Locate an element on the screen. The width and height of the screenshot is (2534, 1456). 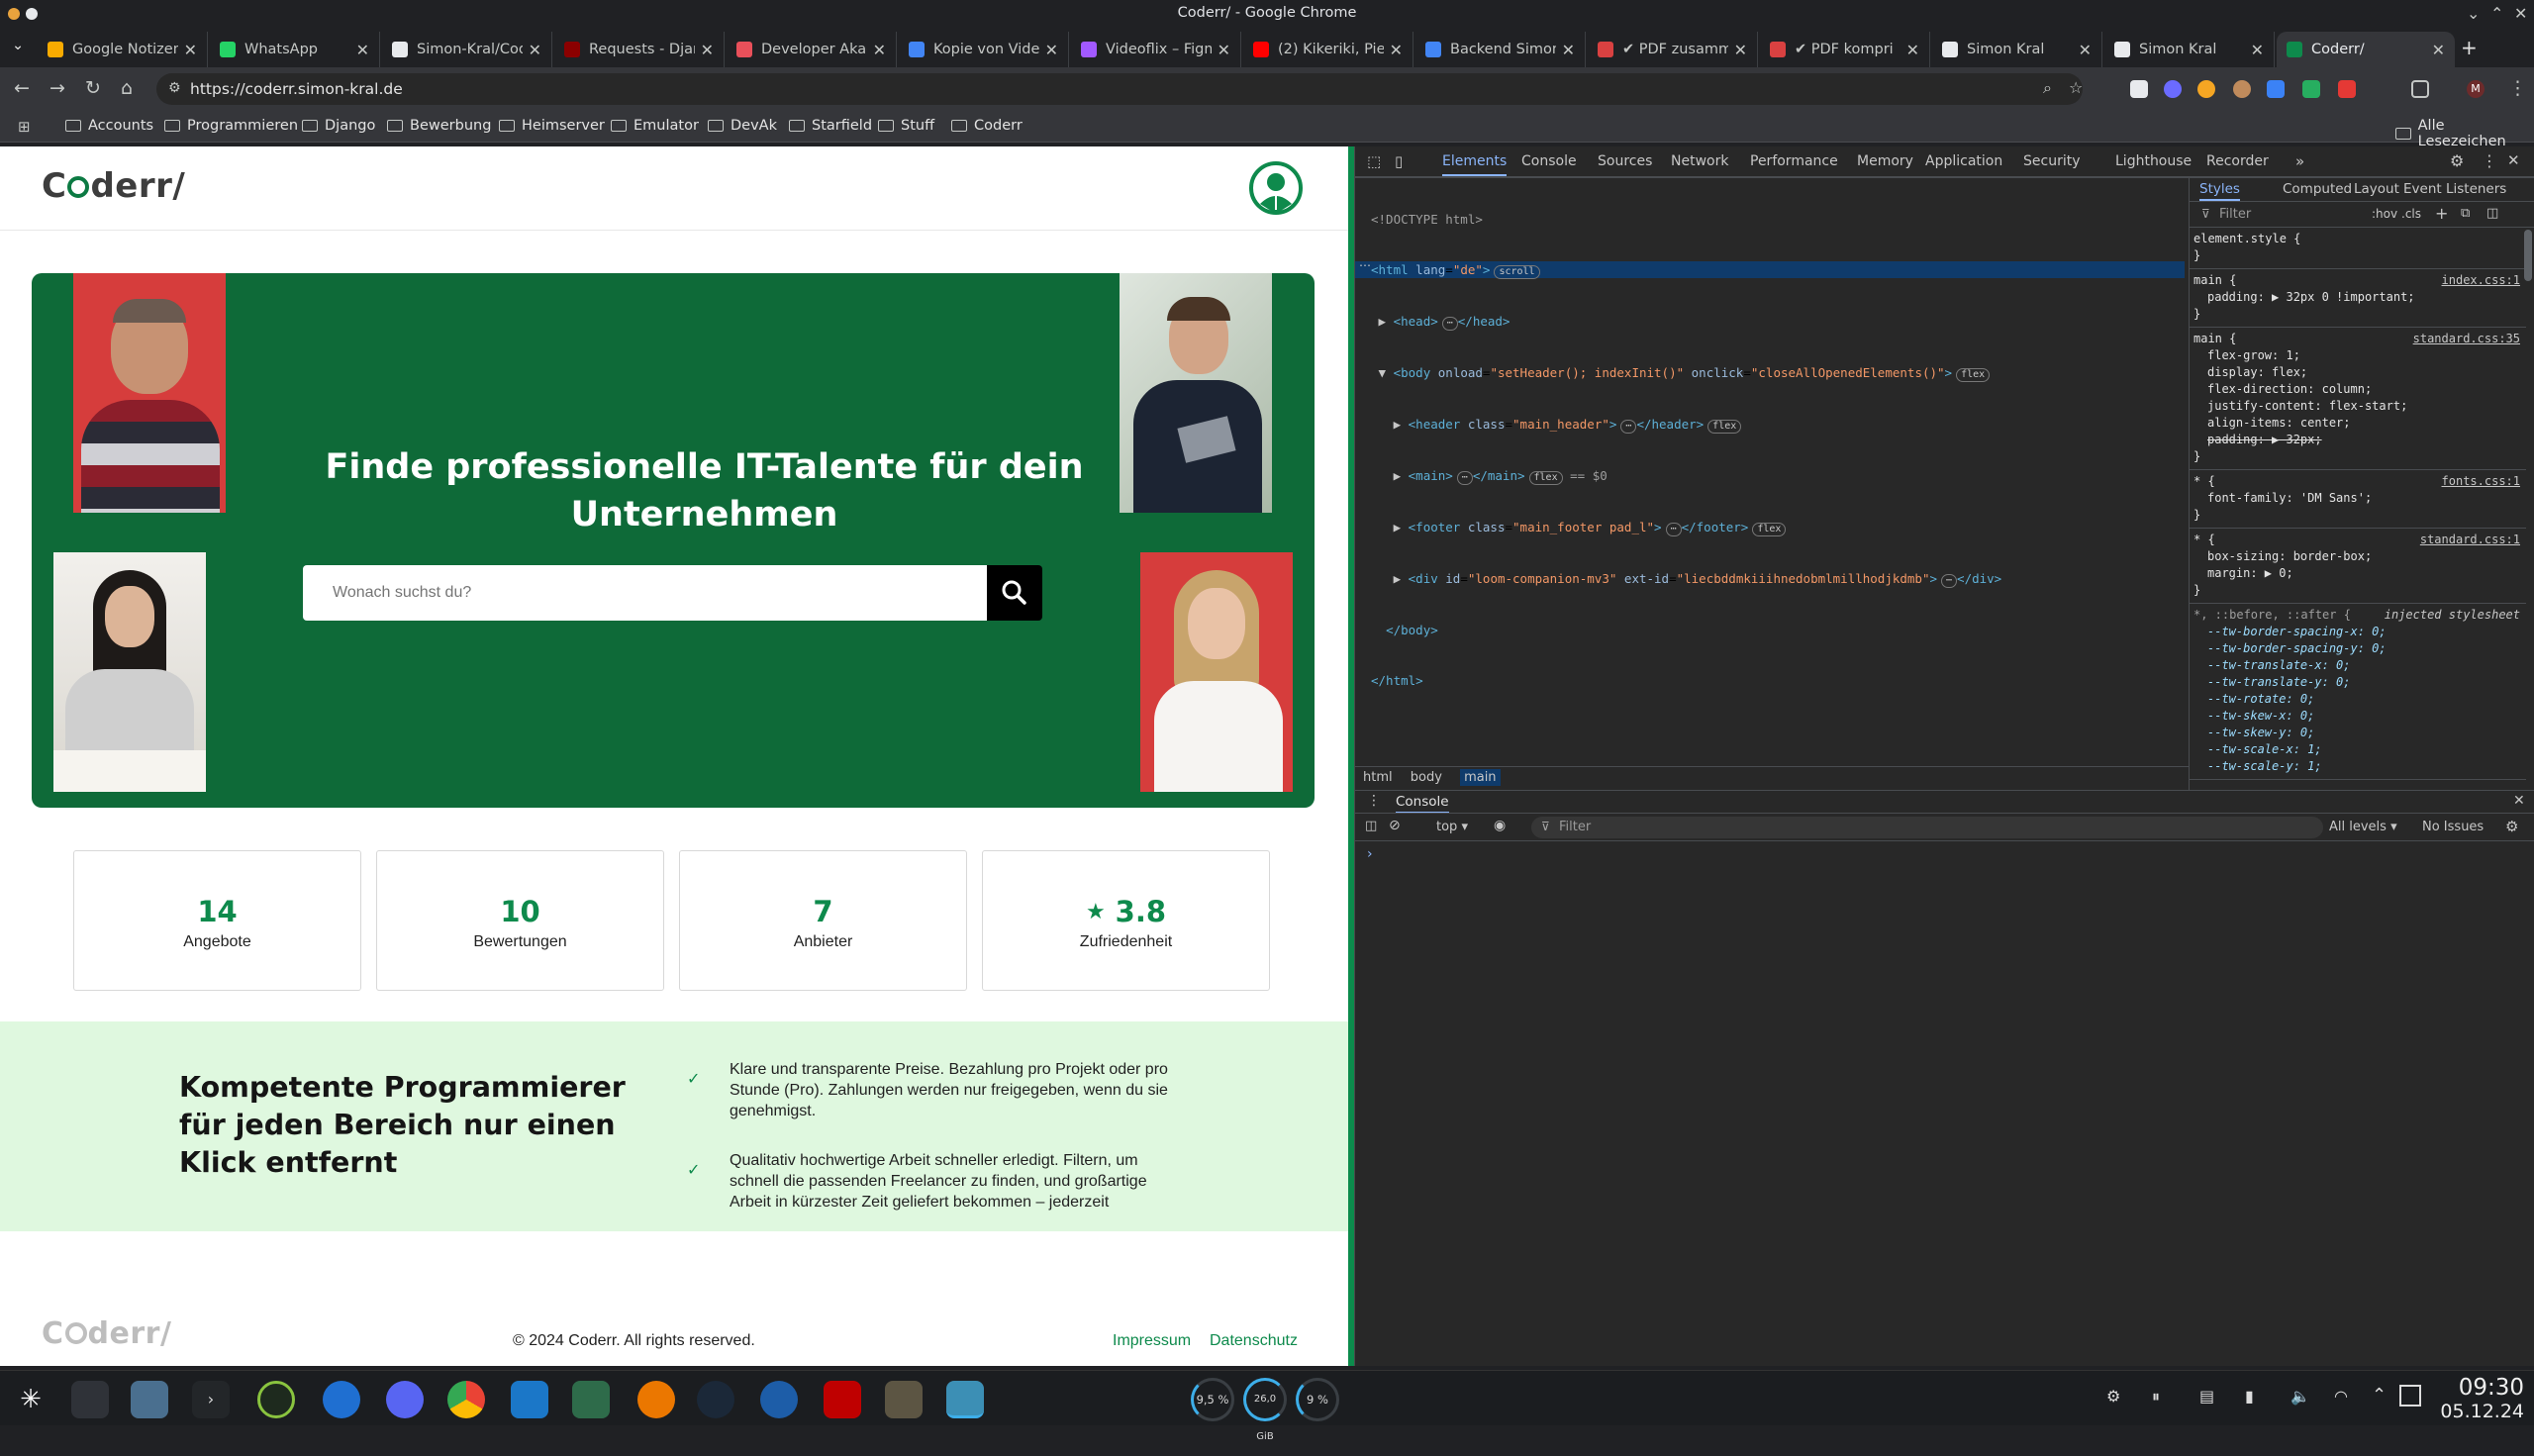
rule-declaration: align-items: center; is located at coordinates (2359, 423).